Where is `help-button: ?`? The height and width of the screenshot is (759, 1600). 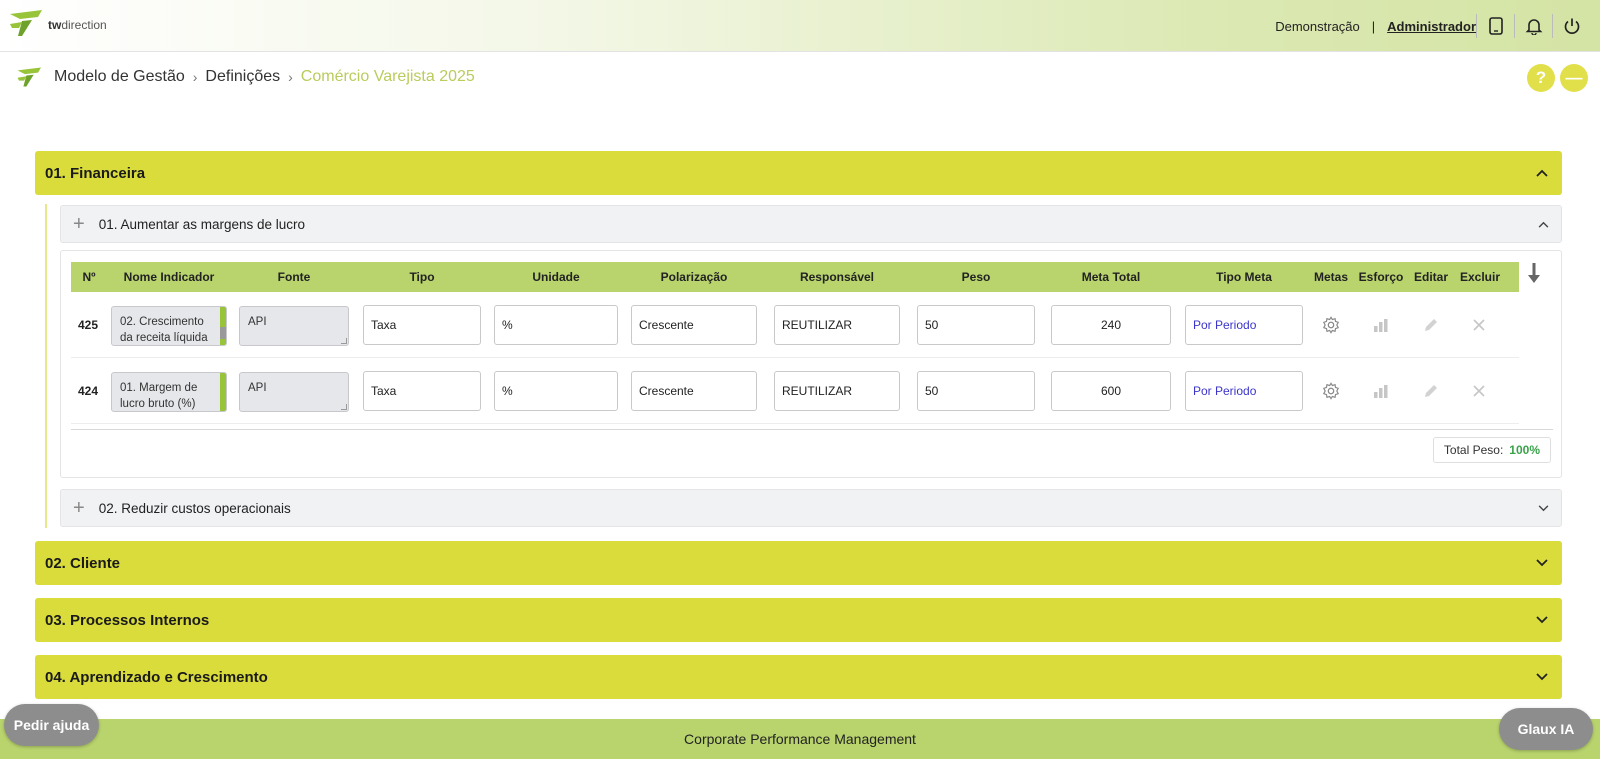 help-button: ? is located at coordinates (1541, 78).